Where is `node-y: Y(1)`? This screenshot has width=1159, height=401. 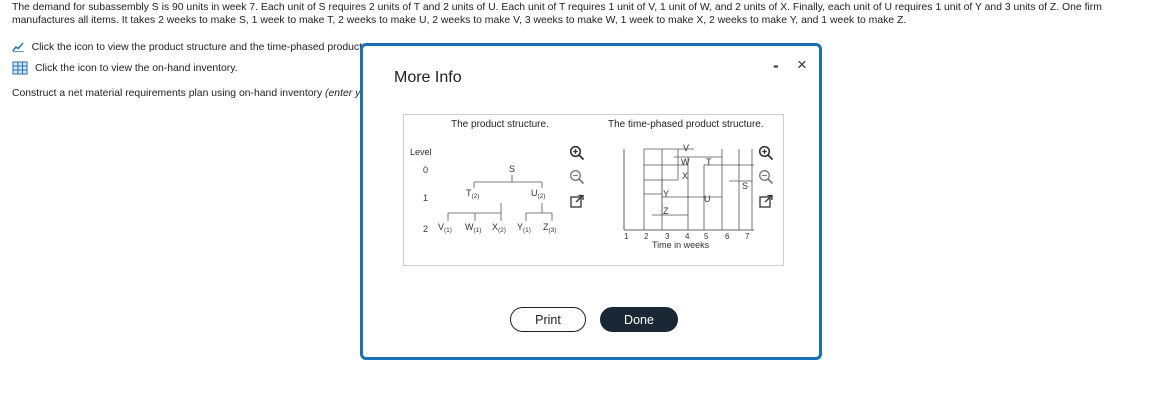
node-y: Y(1) is located at coordinates (524, 228).